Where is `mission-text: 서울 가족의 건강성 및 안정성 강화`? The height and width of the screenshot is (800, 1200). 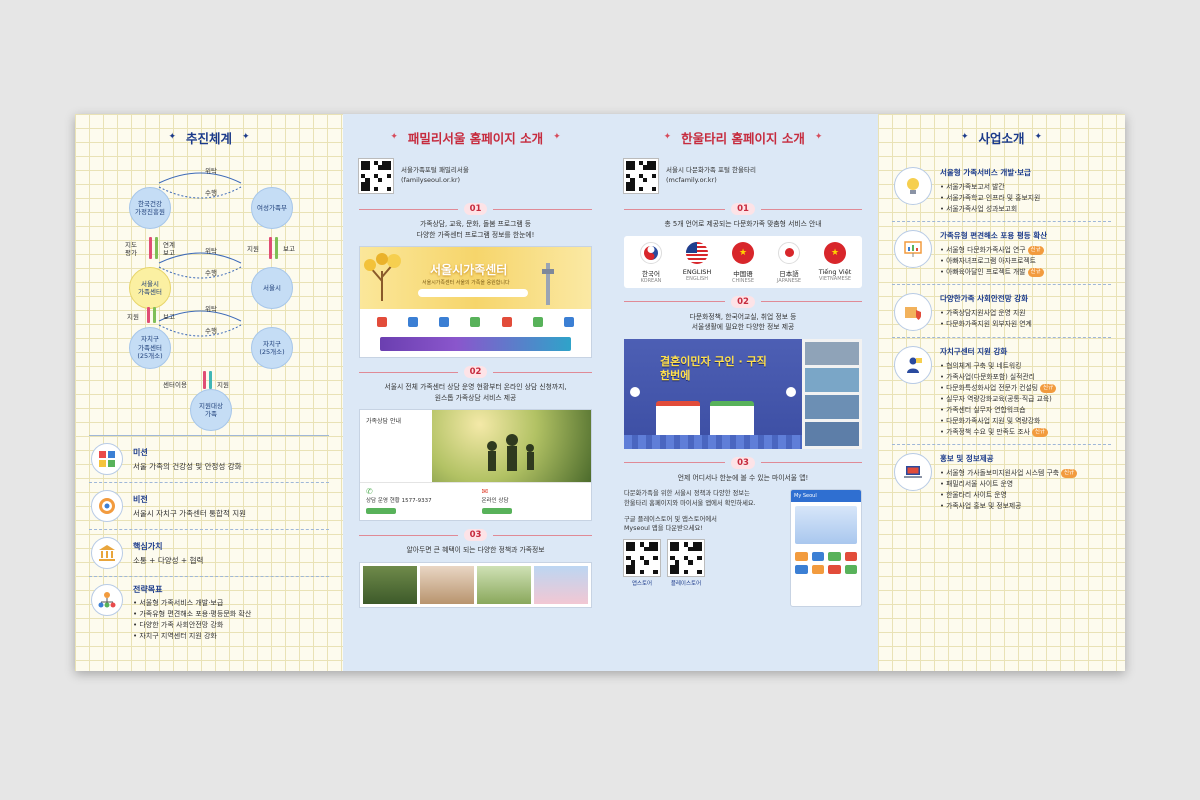 mission-text: 서울 가족의 건강성 및 안정성 강화 is located at coordinates (187, 466).